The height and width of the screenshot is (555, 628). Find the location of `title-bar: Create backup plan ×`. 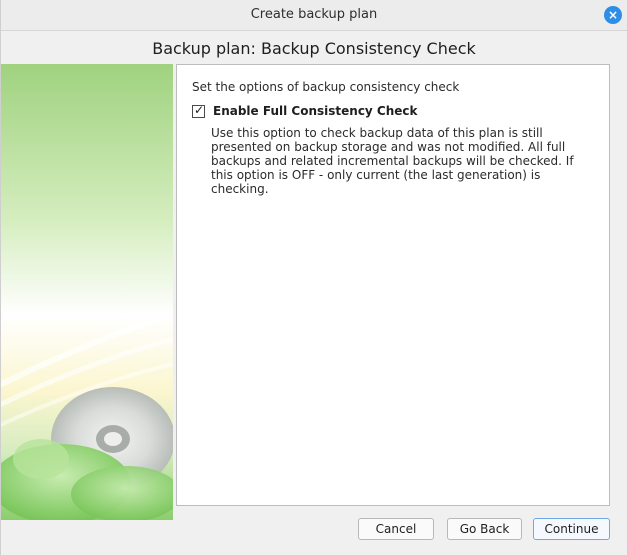

title-bar: Create backup plan × is located at coordinates (314, 15).